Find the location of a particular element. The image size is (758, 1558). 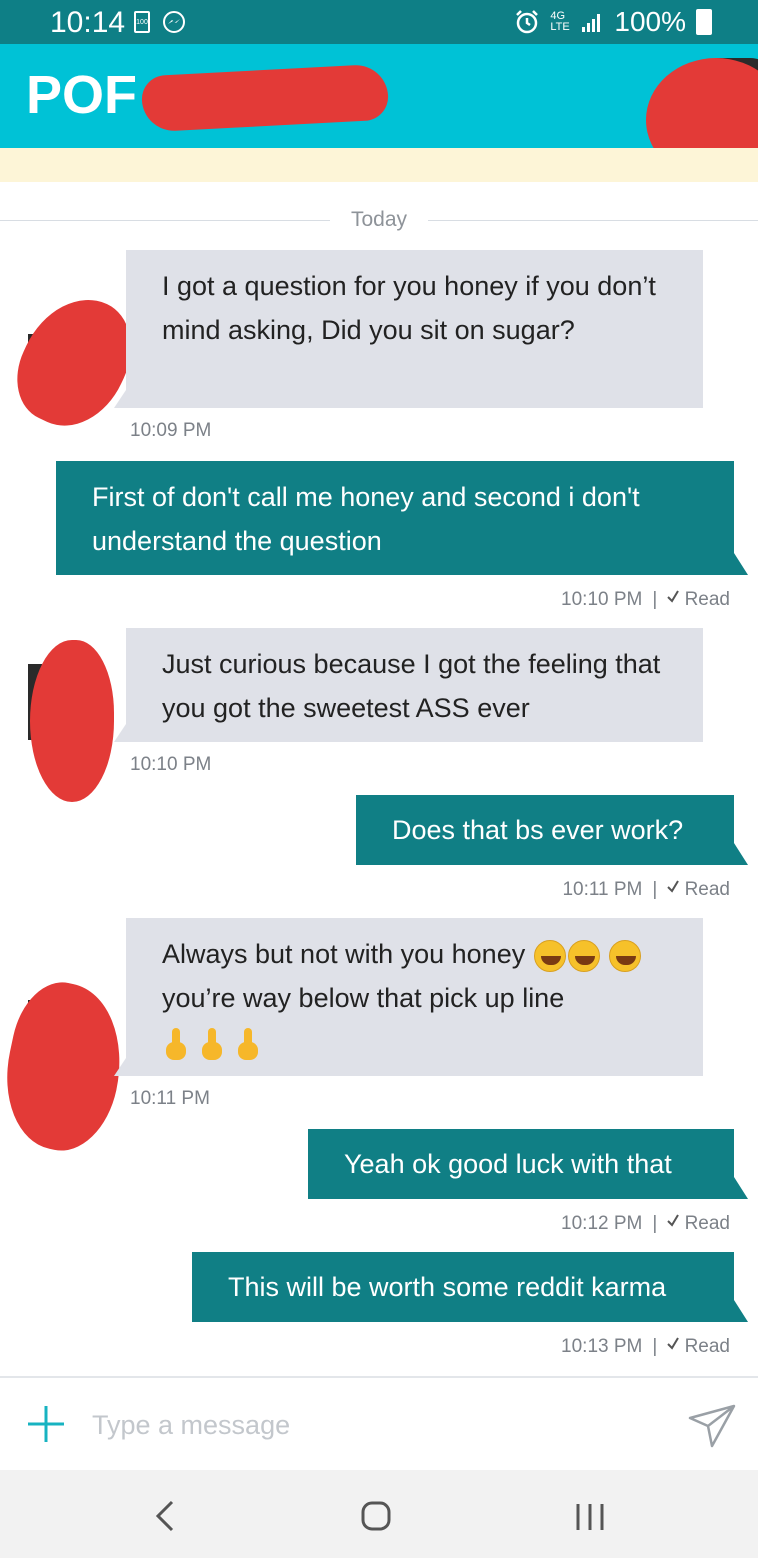

battery-percent: 100% is located at coordinates (650, 21).